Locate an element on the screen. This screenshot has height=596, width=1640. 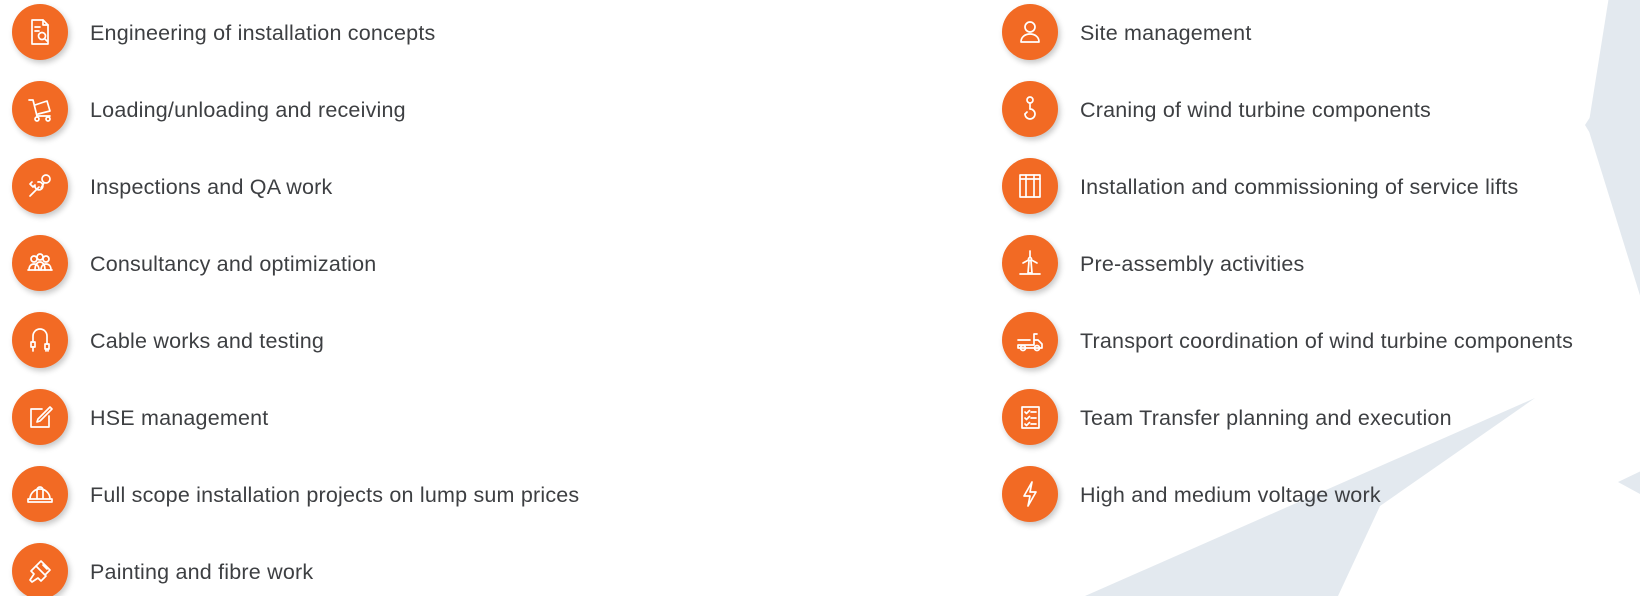
note-pencil-icon is located at coordinates (40, 417).